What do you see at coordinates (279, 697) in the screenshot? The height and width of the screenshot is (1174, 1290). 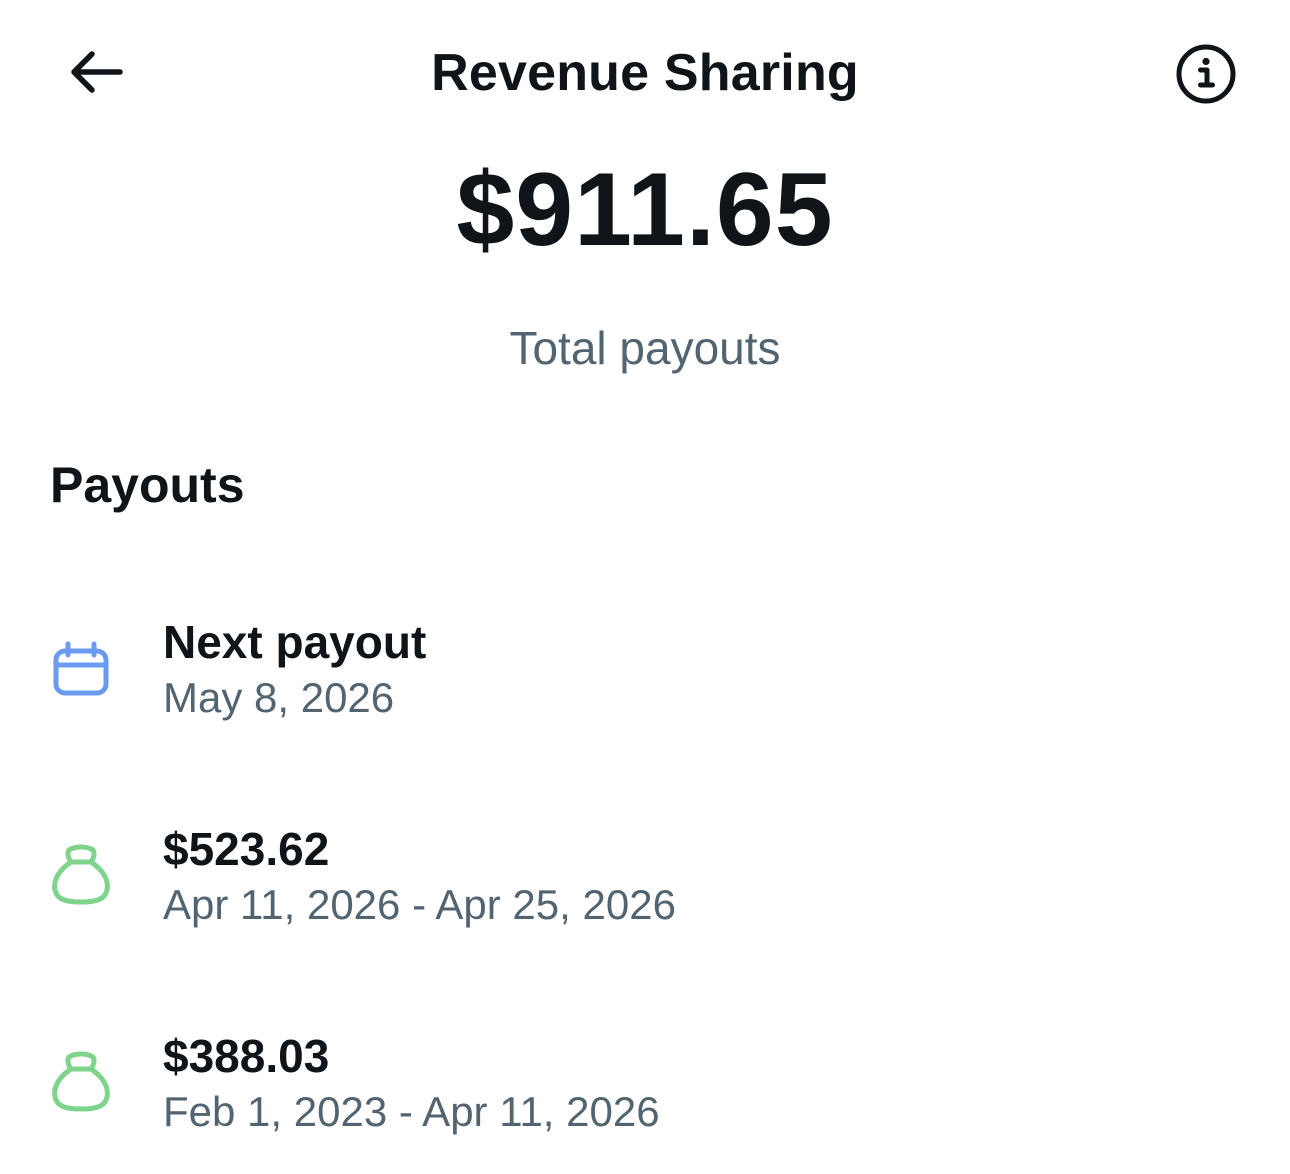 I see `payout-date: May 8, 2026` at bounding box center [279, 697].